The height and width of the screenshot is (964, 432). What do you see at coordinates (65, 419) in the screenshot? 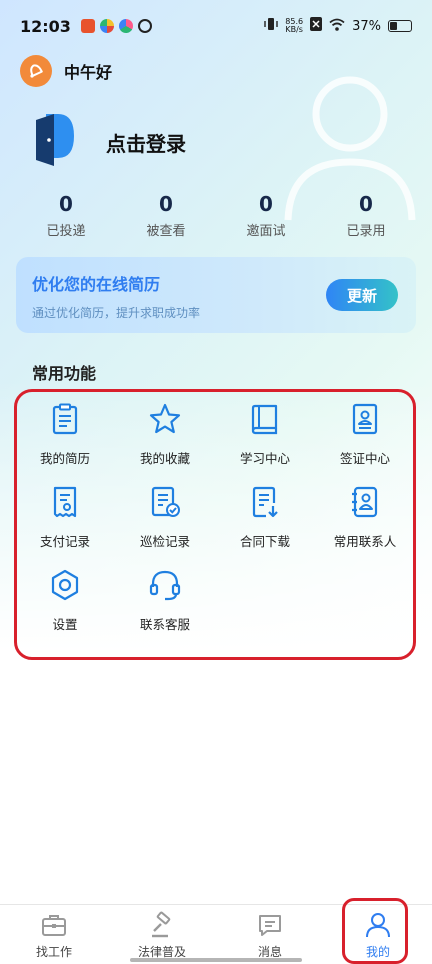
I see `clipboard-icon` at bounding box center [65, 419].